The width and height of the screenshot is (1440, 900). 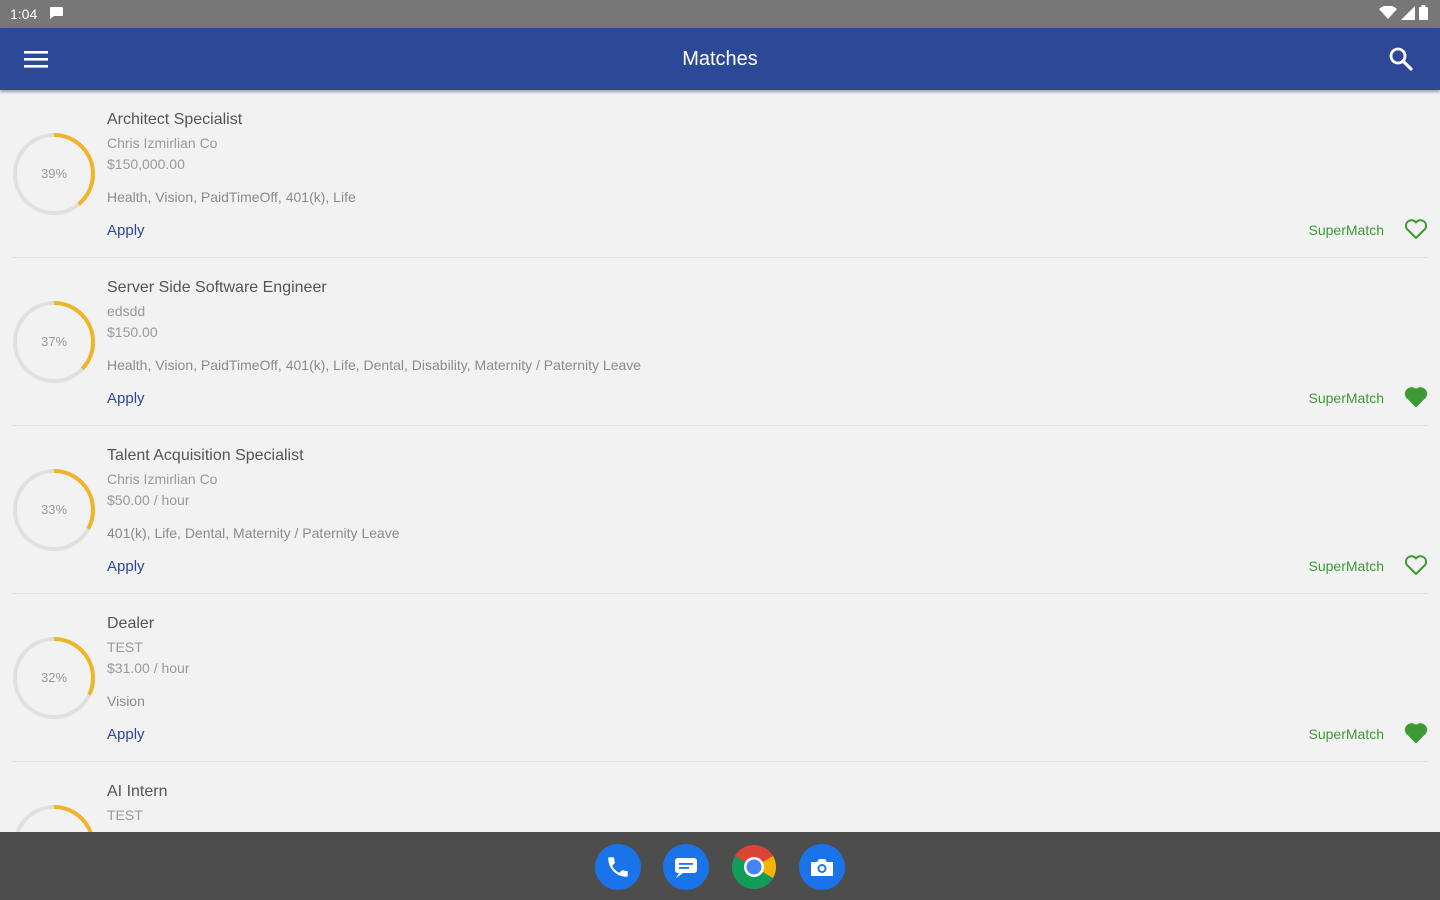 What do you see at coordinates (126, 701) in the screenshot?
I see `benefits: Vision` at bounding box center [126, 701].